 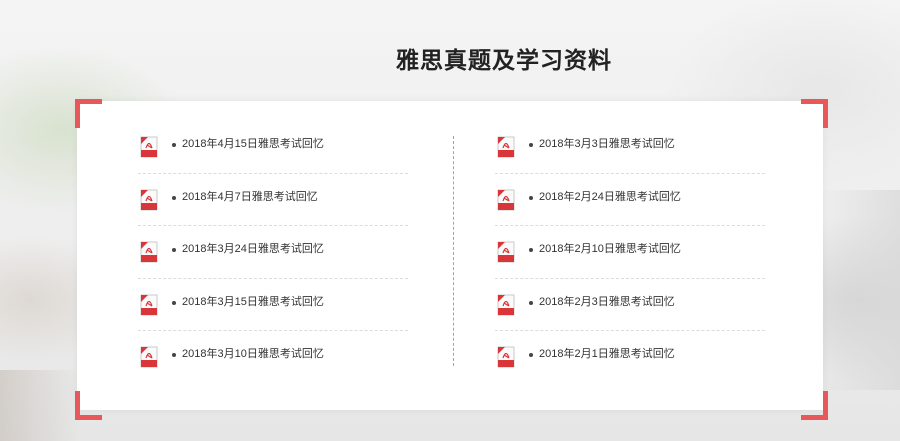 What do you see at coordinates (253, 302) in the screenshot?
I see `item-link-label: 2018年3月15日雅思考试回忆` at bounding box center [253, 302].